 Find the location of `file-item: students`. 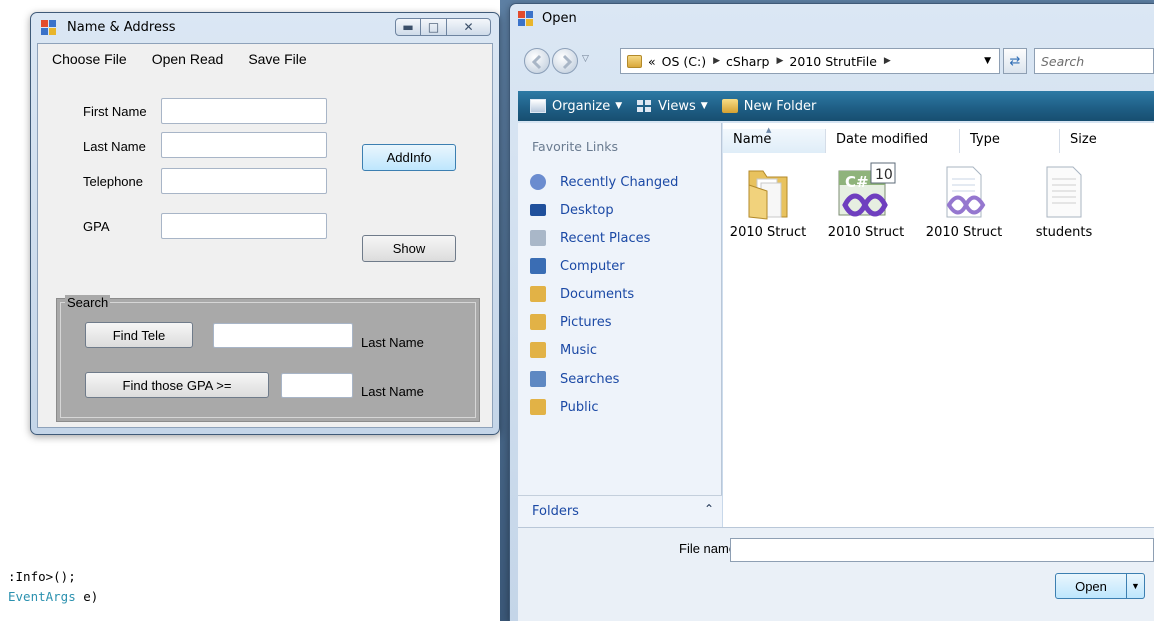

file-item: students is located at coordinates (1064, 200).